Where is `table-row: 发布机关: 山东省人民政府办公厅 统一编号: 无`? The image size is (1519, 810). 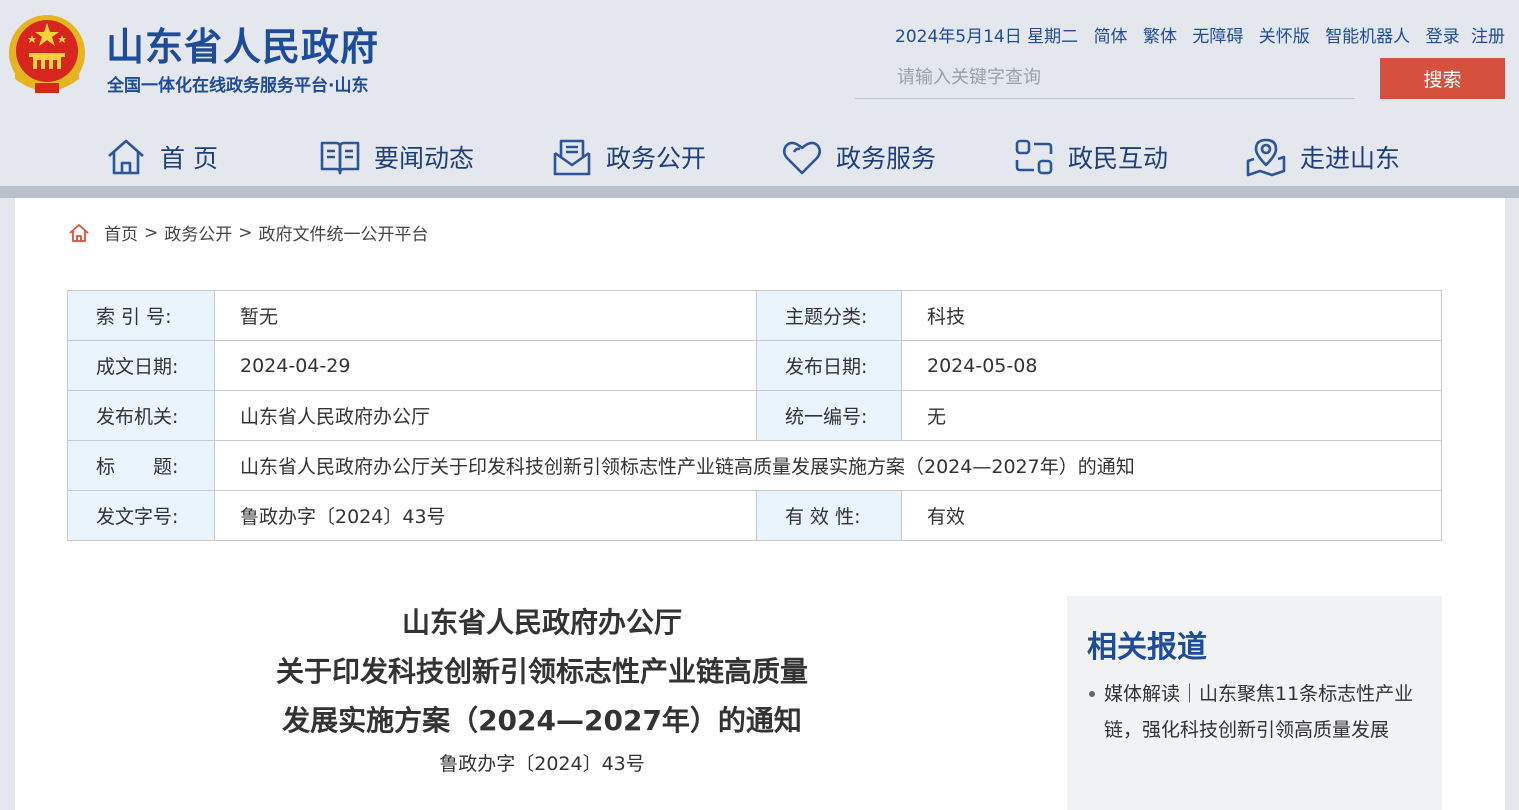 table-row: 发布机关: 山东省人民政府办公厅 统一编号: 无 is located at coordinates (754, 415).